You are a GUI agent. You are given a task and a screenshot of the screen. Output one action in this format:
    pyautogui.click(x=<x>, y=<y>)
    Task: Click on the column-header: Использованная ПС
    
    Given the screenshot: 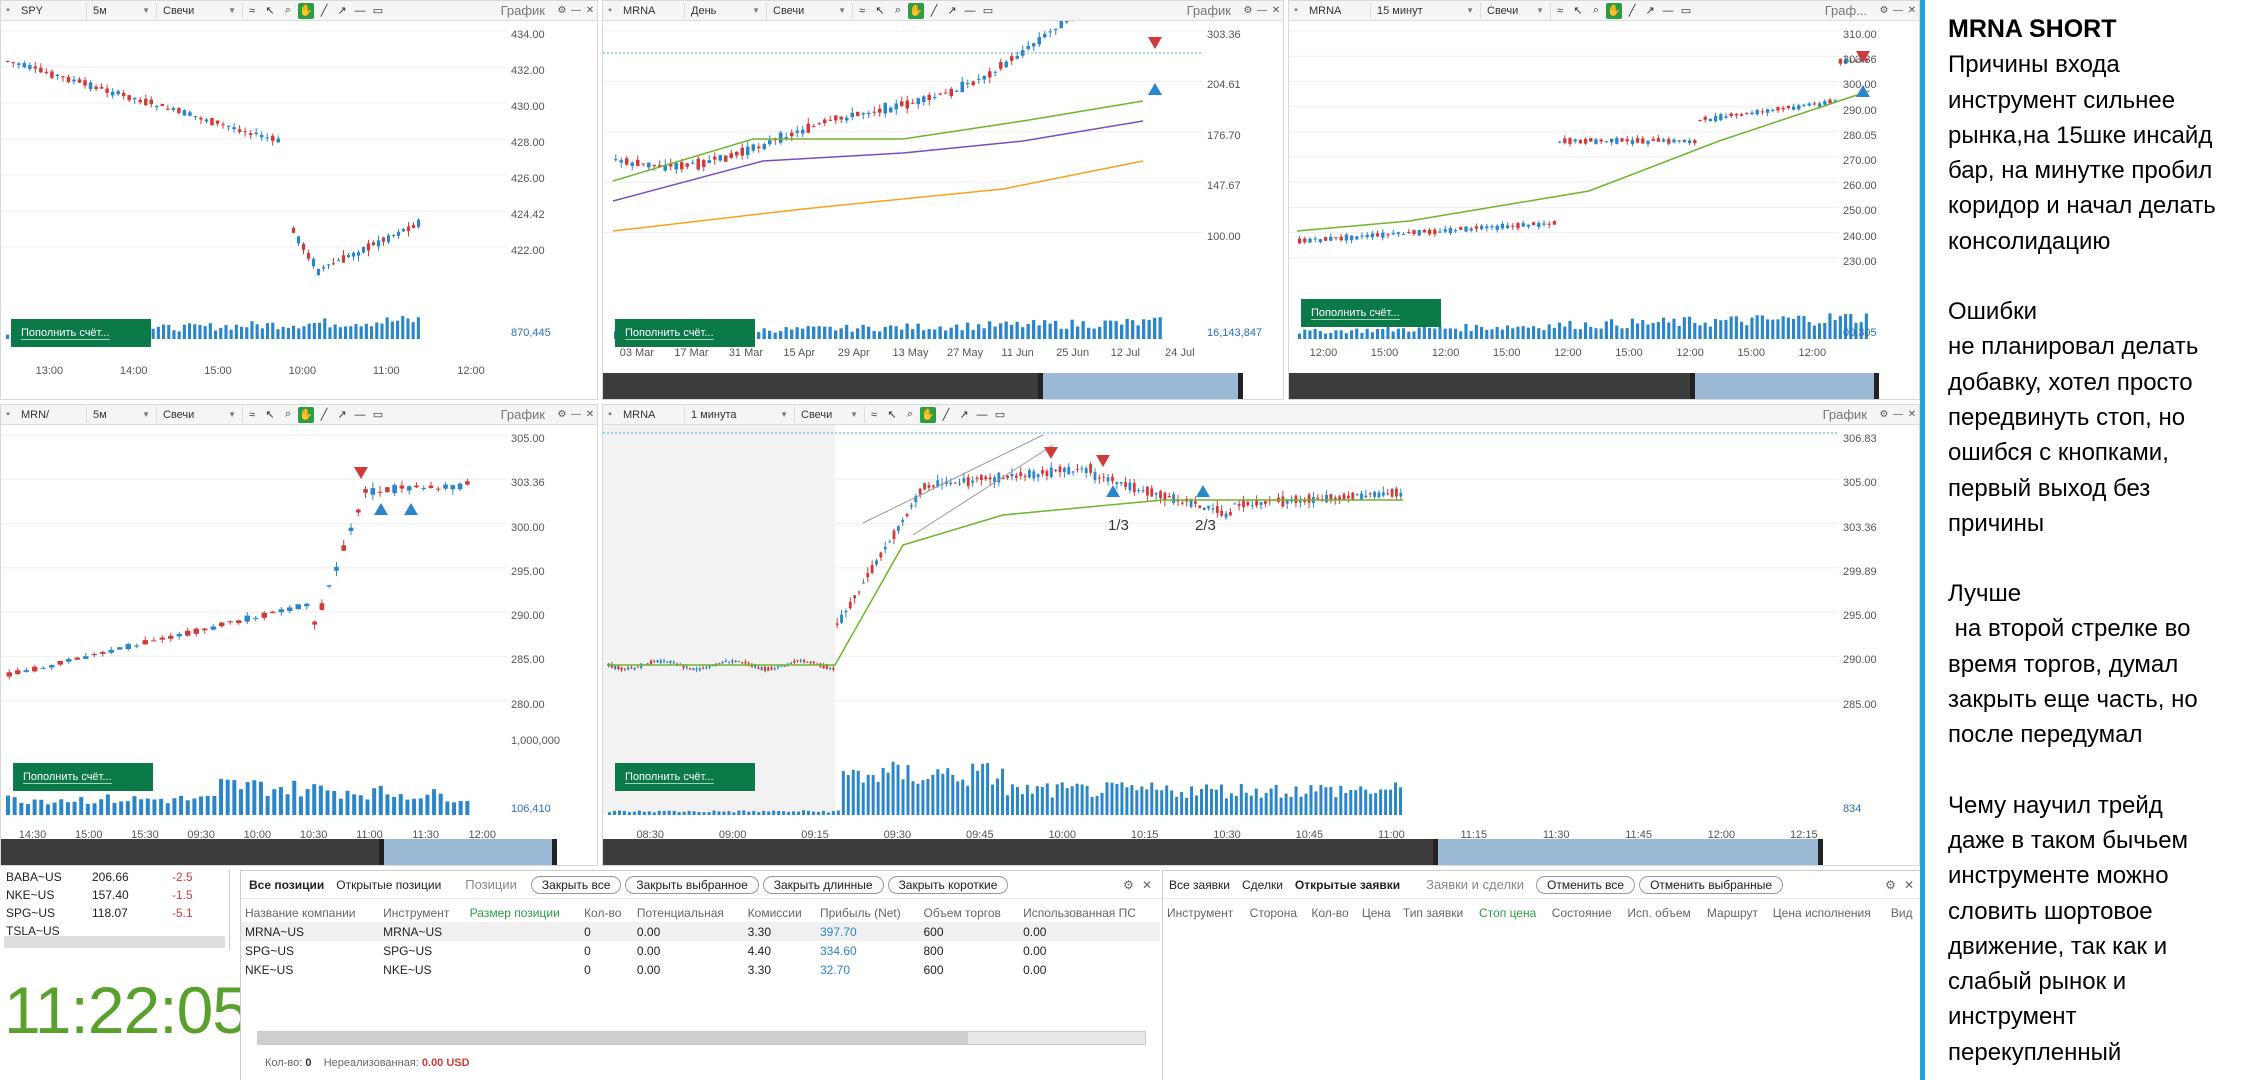 What is the action you would take?
    pyautogui.click(x=1089, y=912)
    